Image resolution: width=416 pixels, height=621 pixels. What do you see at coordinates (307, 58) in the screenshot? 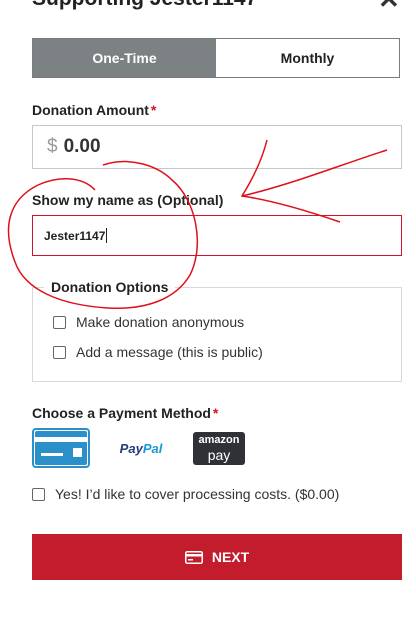
I see `tab-monthly: Monthly` at bounding box center [307, 58].